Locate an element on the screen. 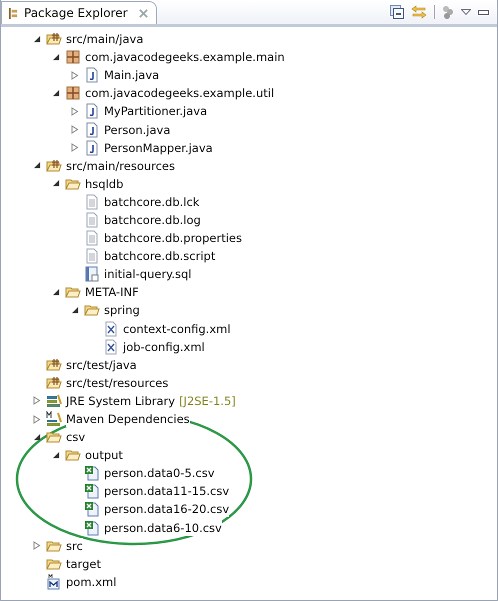 Image resolution: width=498 pixels, height=601 pixels. tree-item: MyPartitioner.java is located at coordinates (156, 111).